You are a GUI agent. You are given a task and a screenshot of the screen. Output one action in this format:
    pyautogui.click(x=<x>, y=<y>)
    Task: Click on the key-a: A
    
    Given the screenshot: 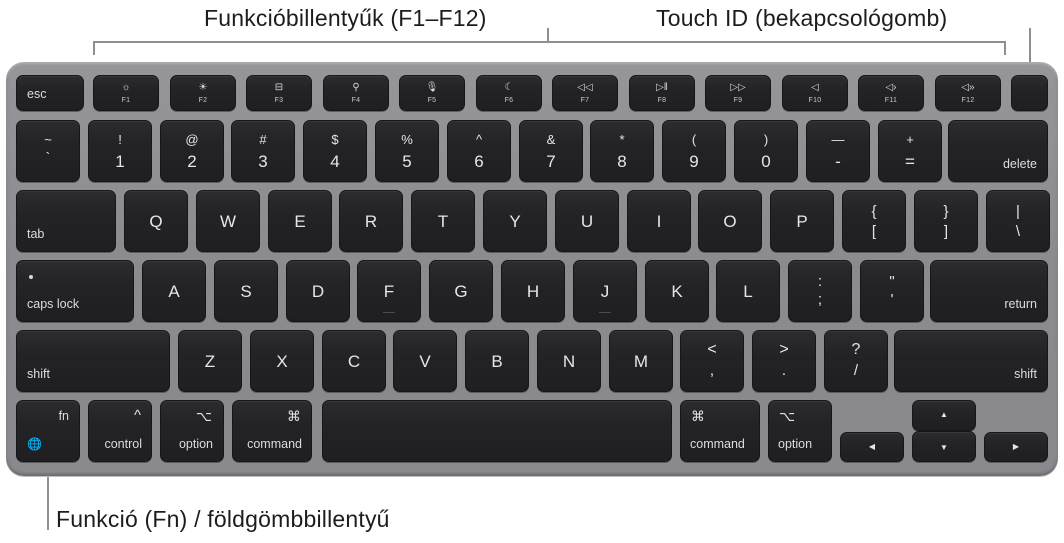 What is the action you would take?
    pyautogui.click(x=174, y=291)
    